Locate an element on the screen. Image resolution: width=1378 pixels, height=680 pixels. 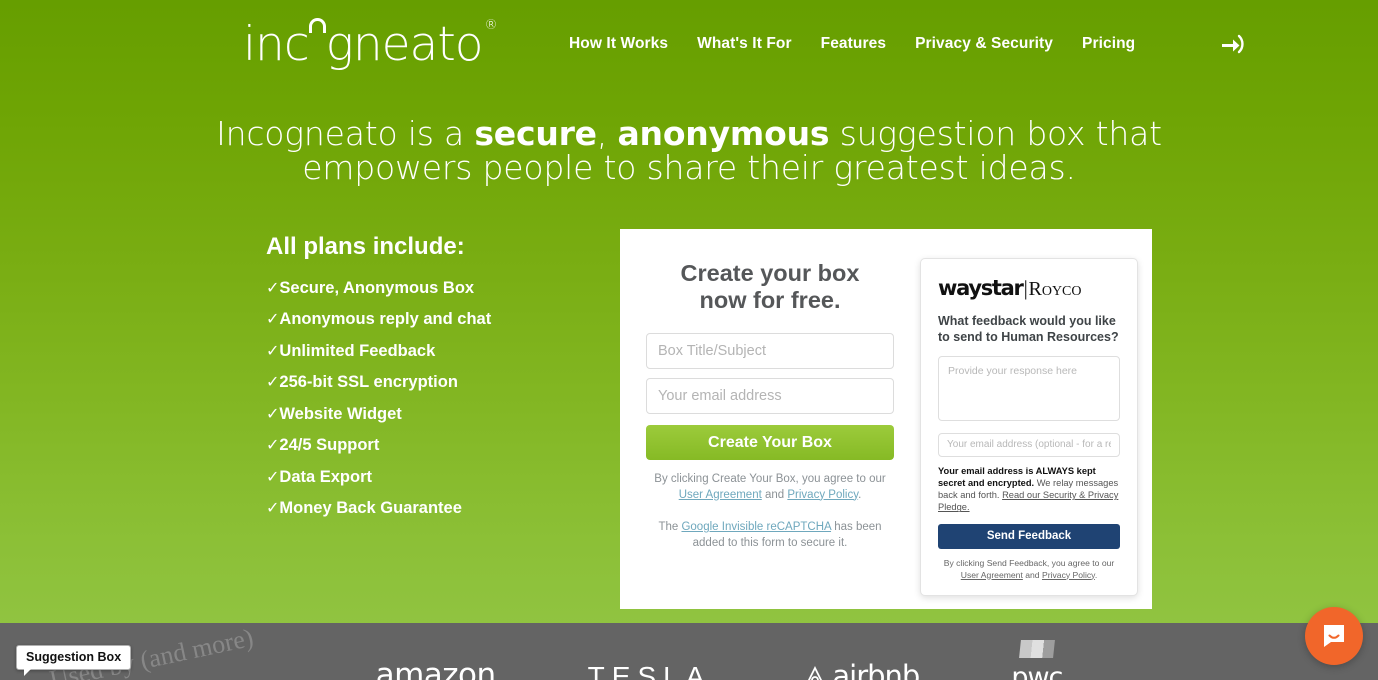
send-feedback-button: Send Feedback is located at coordinates (1029, 536).